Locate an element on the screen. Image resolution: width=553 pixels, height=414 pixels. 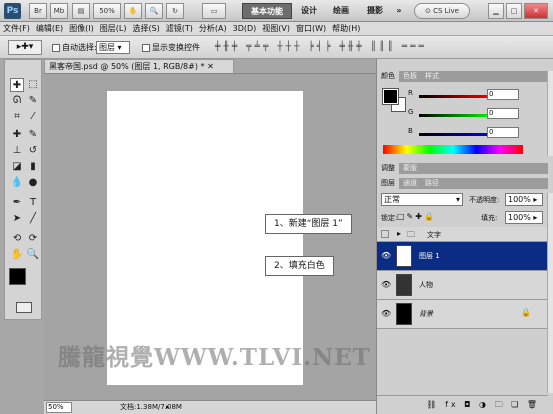
zoom-level-dropdown: 50% is located at coordinates (107, 11).